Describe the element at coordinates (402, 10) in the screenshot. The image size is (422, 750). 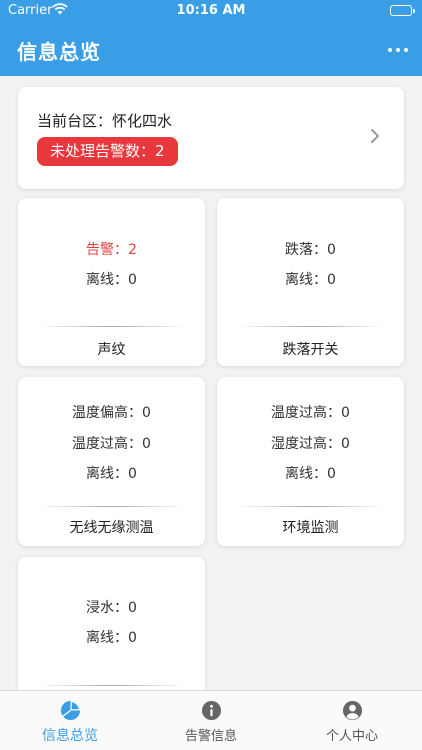
I see `battery-icon` at that location.